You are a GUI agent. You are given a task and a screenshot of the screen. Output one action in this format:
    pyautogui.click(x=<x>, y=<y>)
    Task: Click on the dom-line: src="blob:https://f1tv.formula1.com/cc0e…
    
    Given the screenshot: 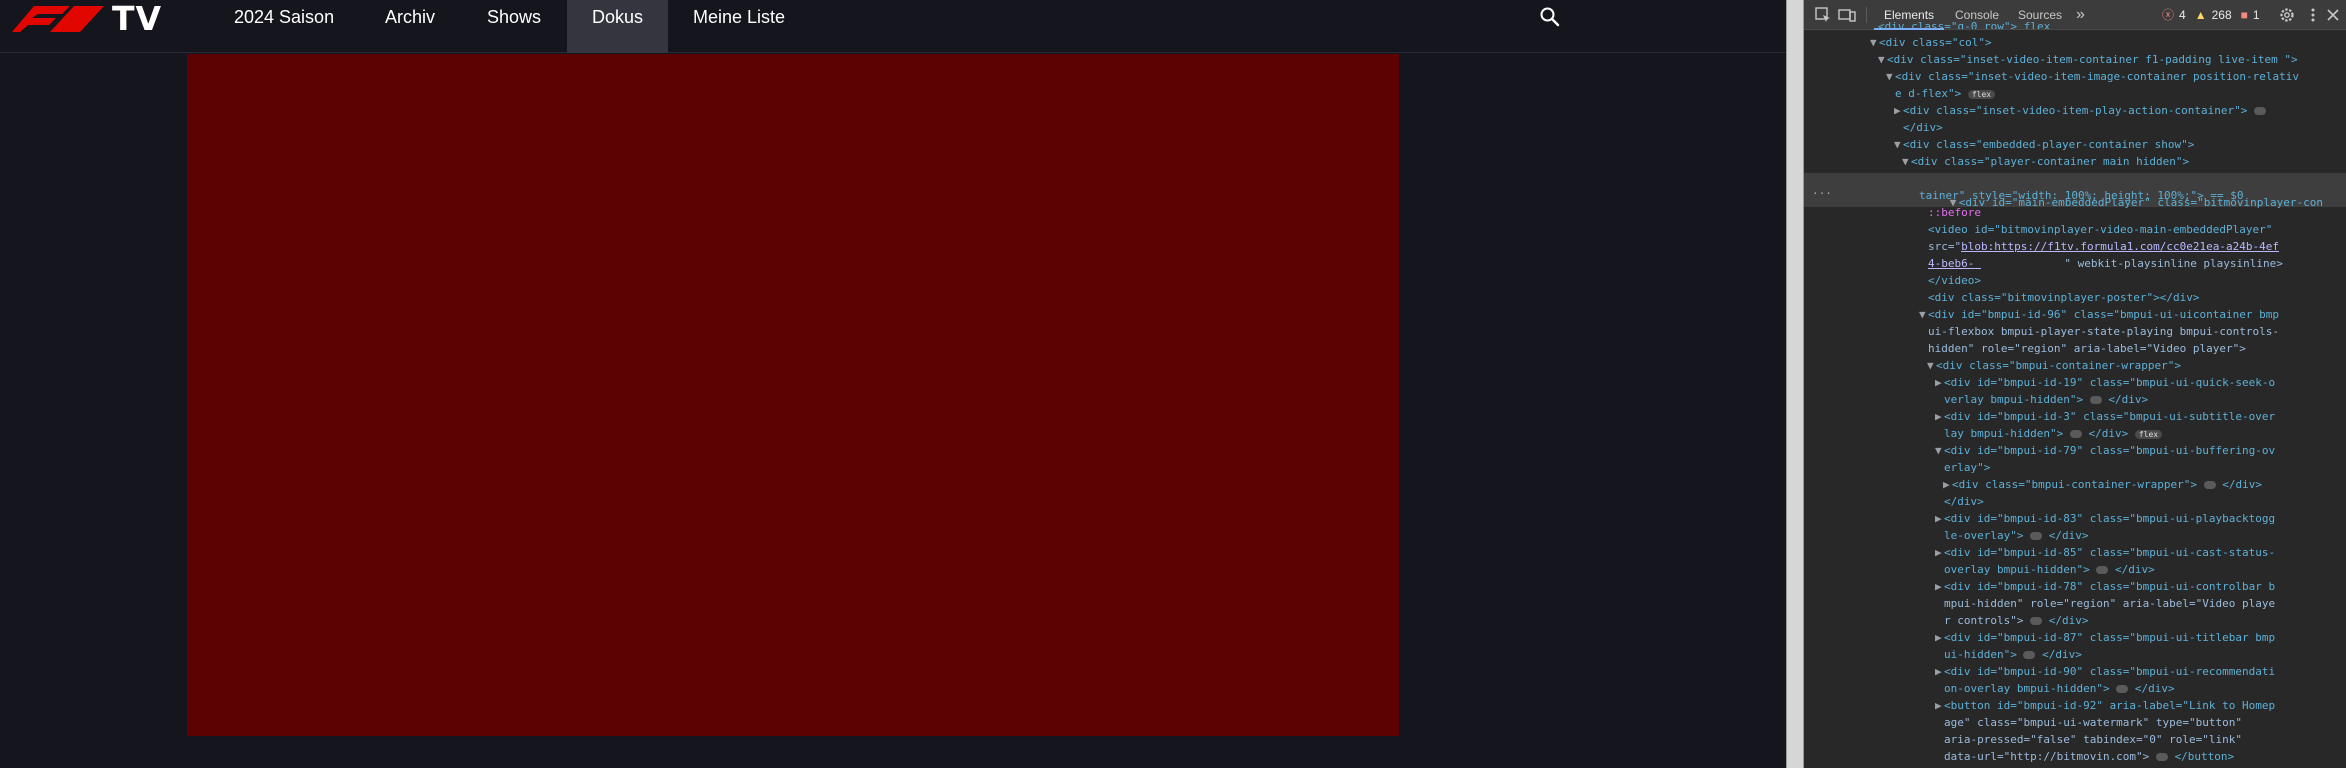 What is the action you would take?
    pyautogui.click(x=2075, y=247)
    